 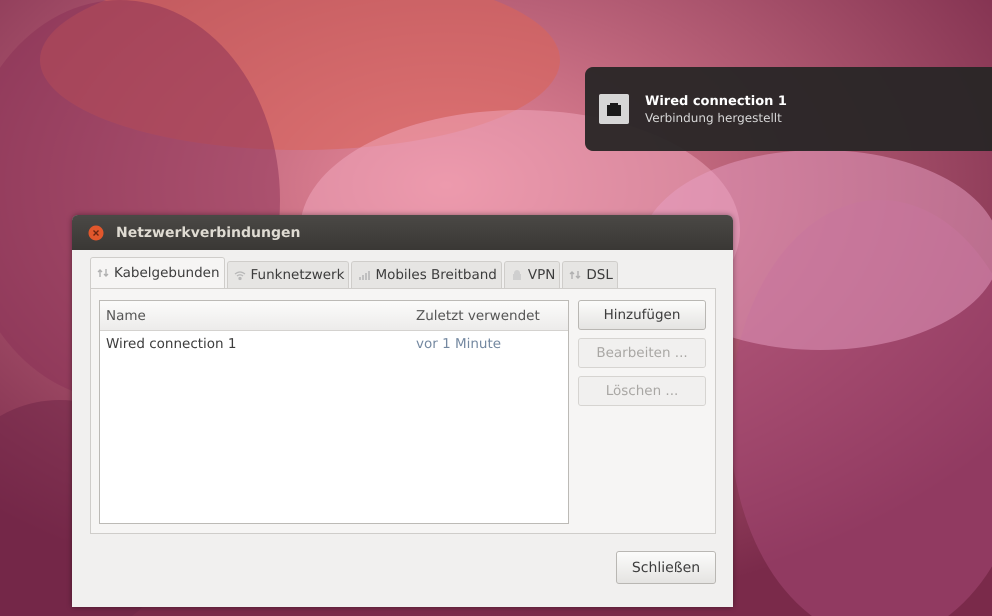 What do you see at coordinates (590, 274) in the screenshot?
I see `tab: DSL` at bounding box center [590, 274].